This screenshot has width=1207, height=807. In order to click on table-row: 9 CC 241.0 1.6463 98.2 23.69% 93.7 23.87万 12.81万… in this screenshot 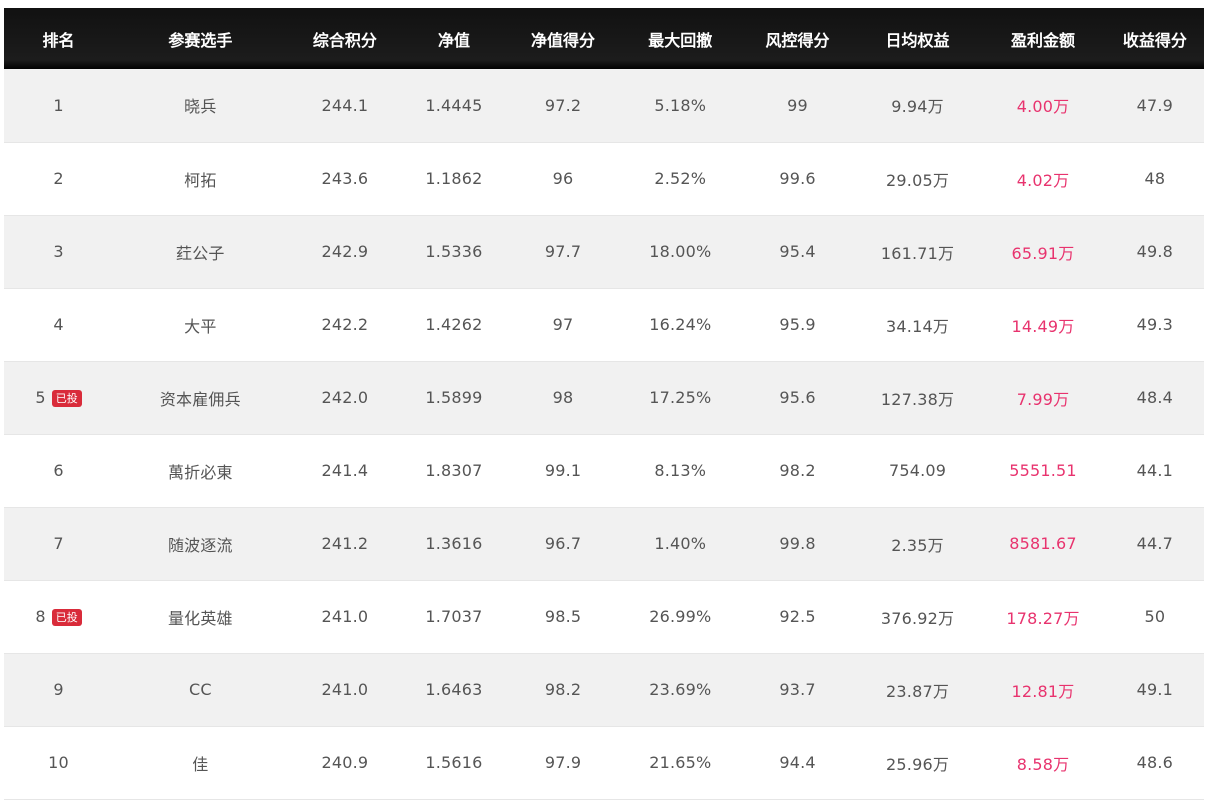, I will do `click(604, 689)`.